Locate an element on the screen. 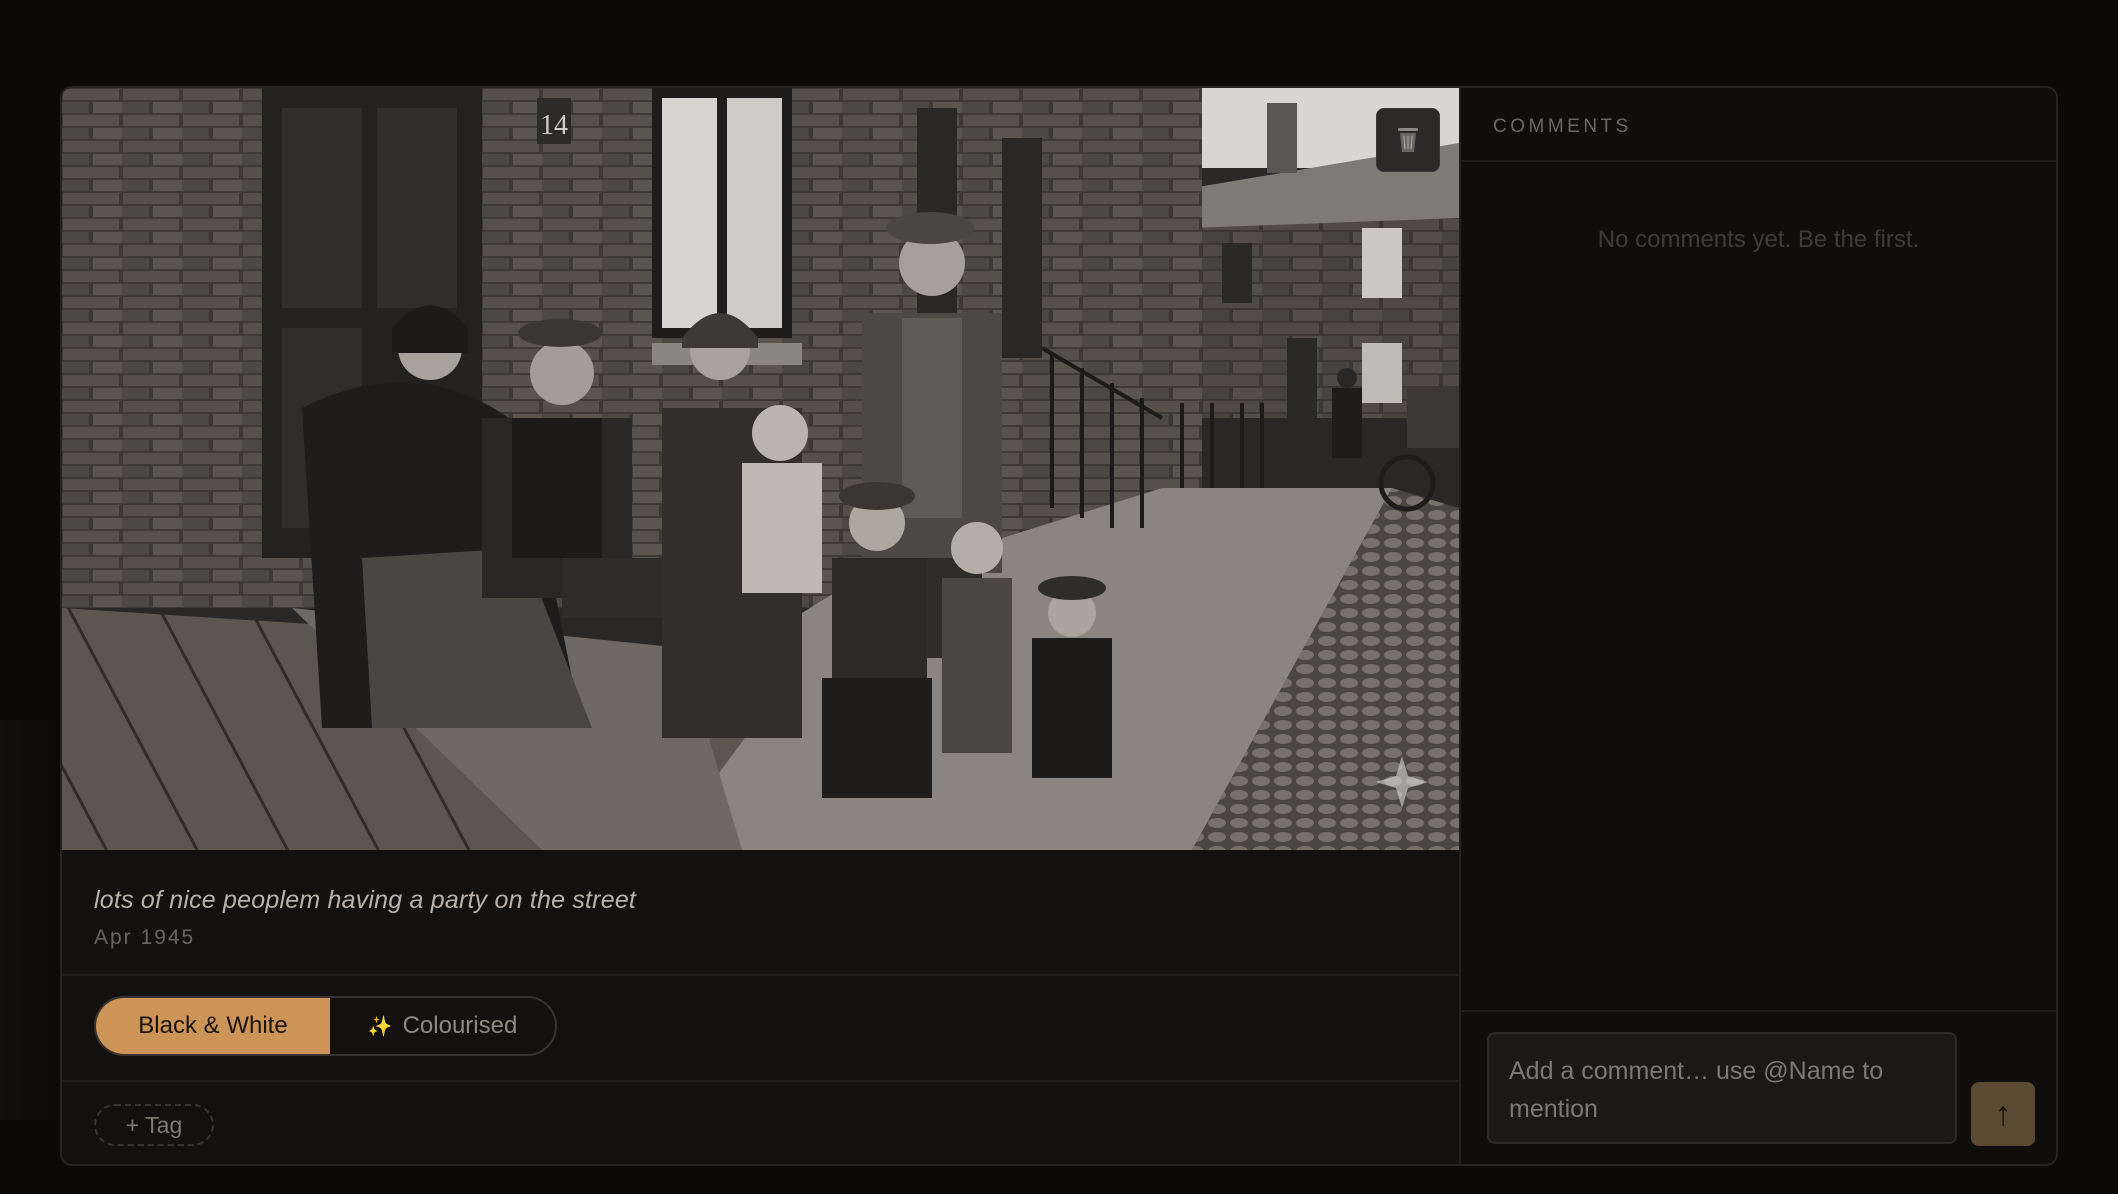  colour-mode-toggle: Black & White ✨ Colourised is located at coordinates (325, 1026).